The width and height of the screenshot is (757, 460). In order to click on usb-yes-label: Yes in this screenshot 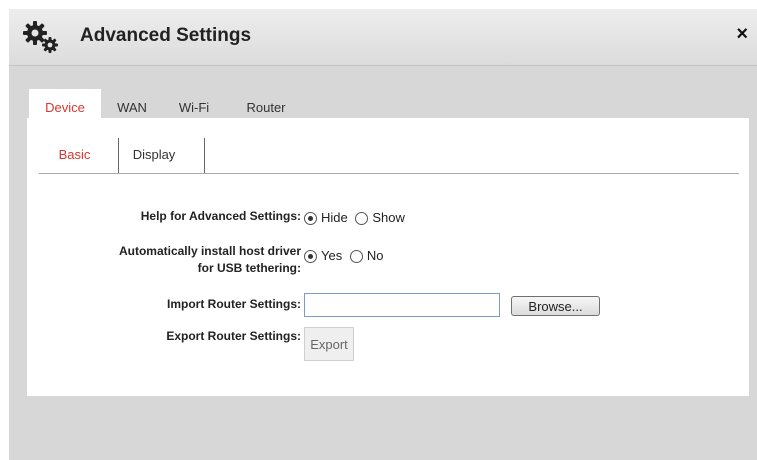, I will do `click(331, 255)`.